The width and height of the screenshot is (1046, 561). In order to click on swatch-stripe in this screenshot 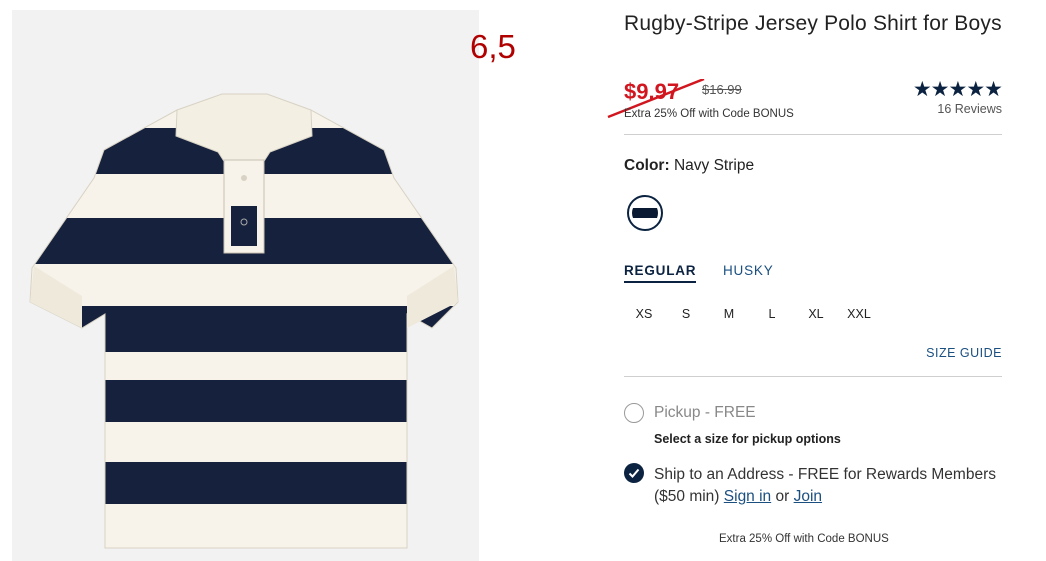, I will do `click(645, 213)`.